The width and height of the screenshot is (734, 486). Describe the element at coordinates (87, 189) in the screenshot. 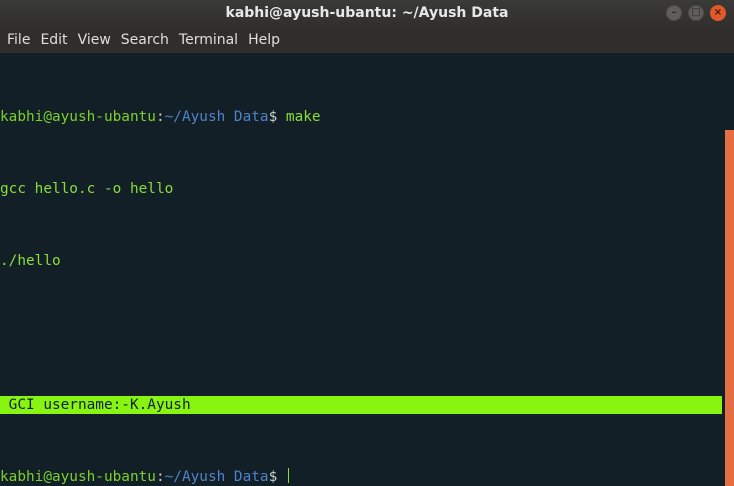

I see `output-text: gcc hello.c -o hello` at that location.